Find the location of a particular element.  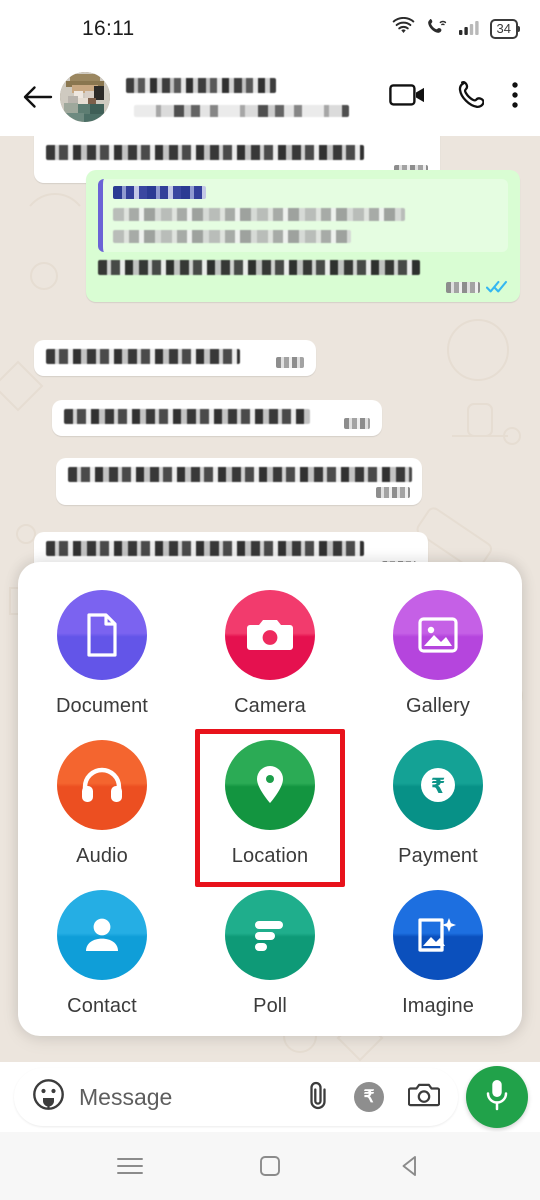

attachment-option-gallery: Gallery is located at coordinates (438, 654).